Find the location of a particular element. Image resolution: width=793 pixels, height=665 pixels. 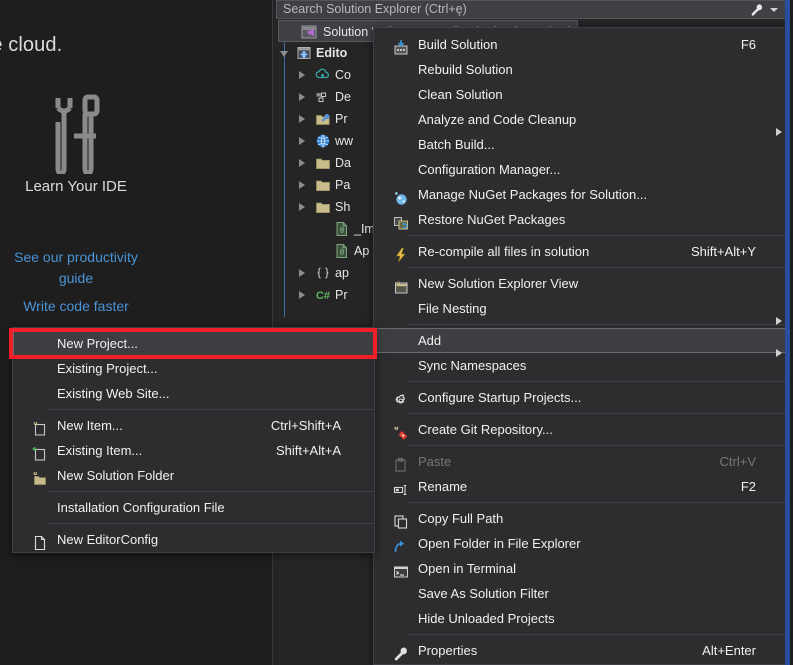

menu-item-rename: Rename F2 is located at coordinates (581, 486).